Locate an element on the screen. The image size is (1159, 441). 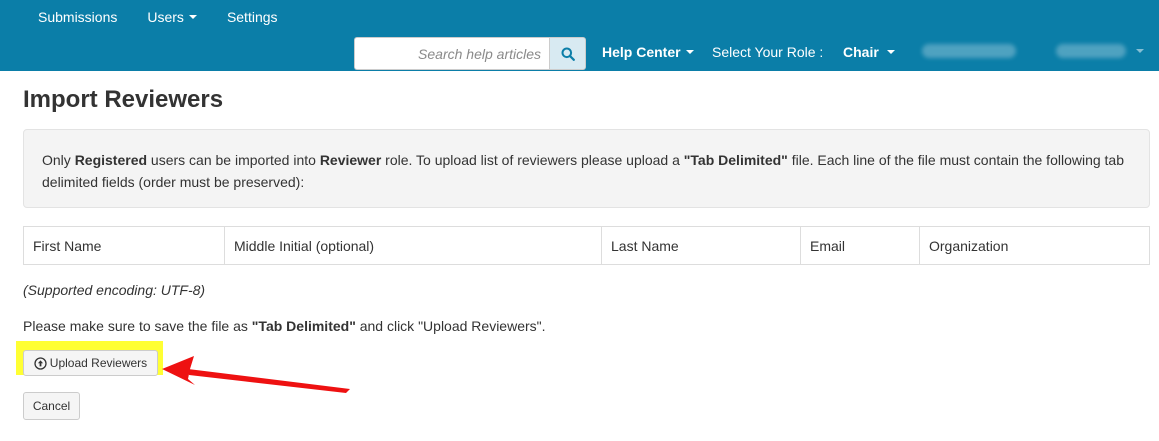
nav-submissions-label: Submissions is located at coordinates (78, 17).